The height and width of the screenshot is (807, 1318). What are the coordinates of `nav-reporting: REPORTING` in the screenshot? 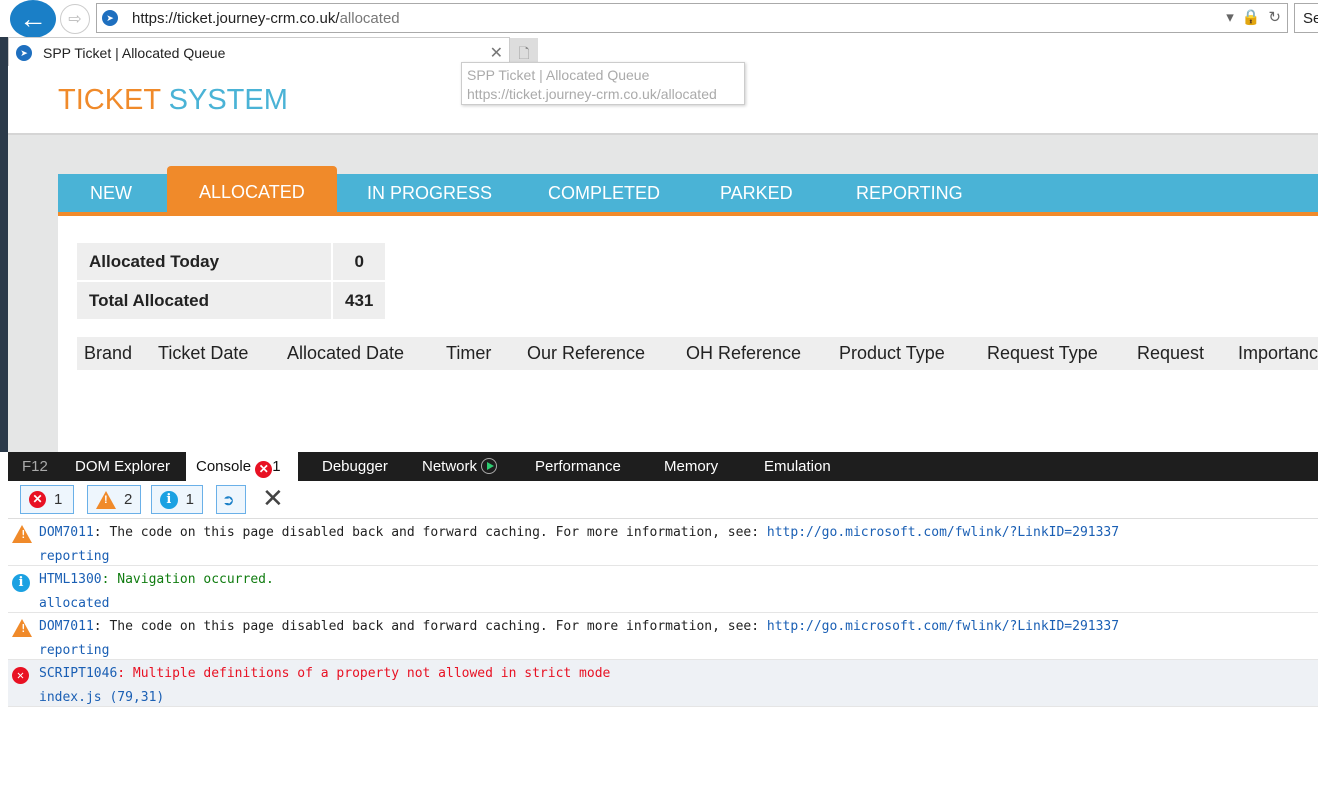 It's located at (909, 193).